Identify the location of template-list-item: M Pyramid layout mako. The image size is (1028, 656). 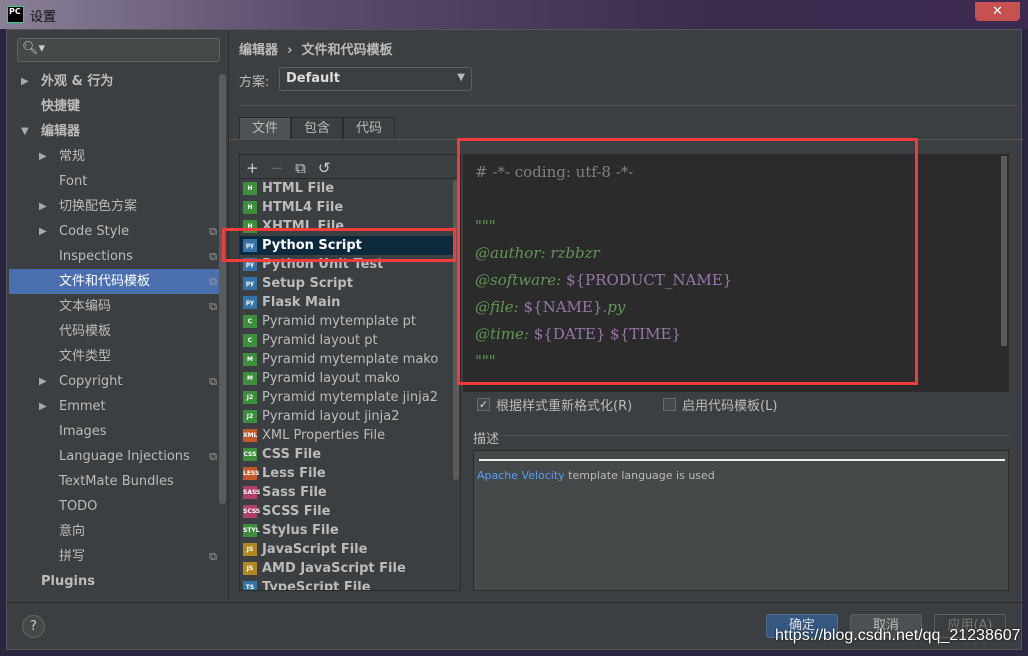
(350, 378).